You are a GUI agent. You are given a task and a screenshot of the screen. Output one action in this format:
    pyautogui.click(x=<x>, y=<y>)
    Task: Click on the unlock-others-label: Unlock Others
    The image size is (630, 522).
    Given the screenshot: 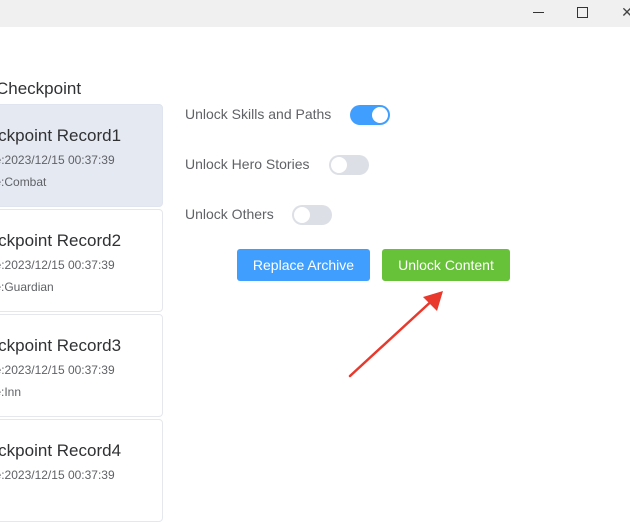 What is the action you would take?
    pyautogui.click(x=229, y=214)
    